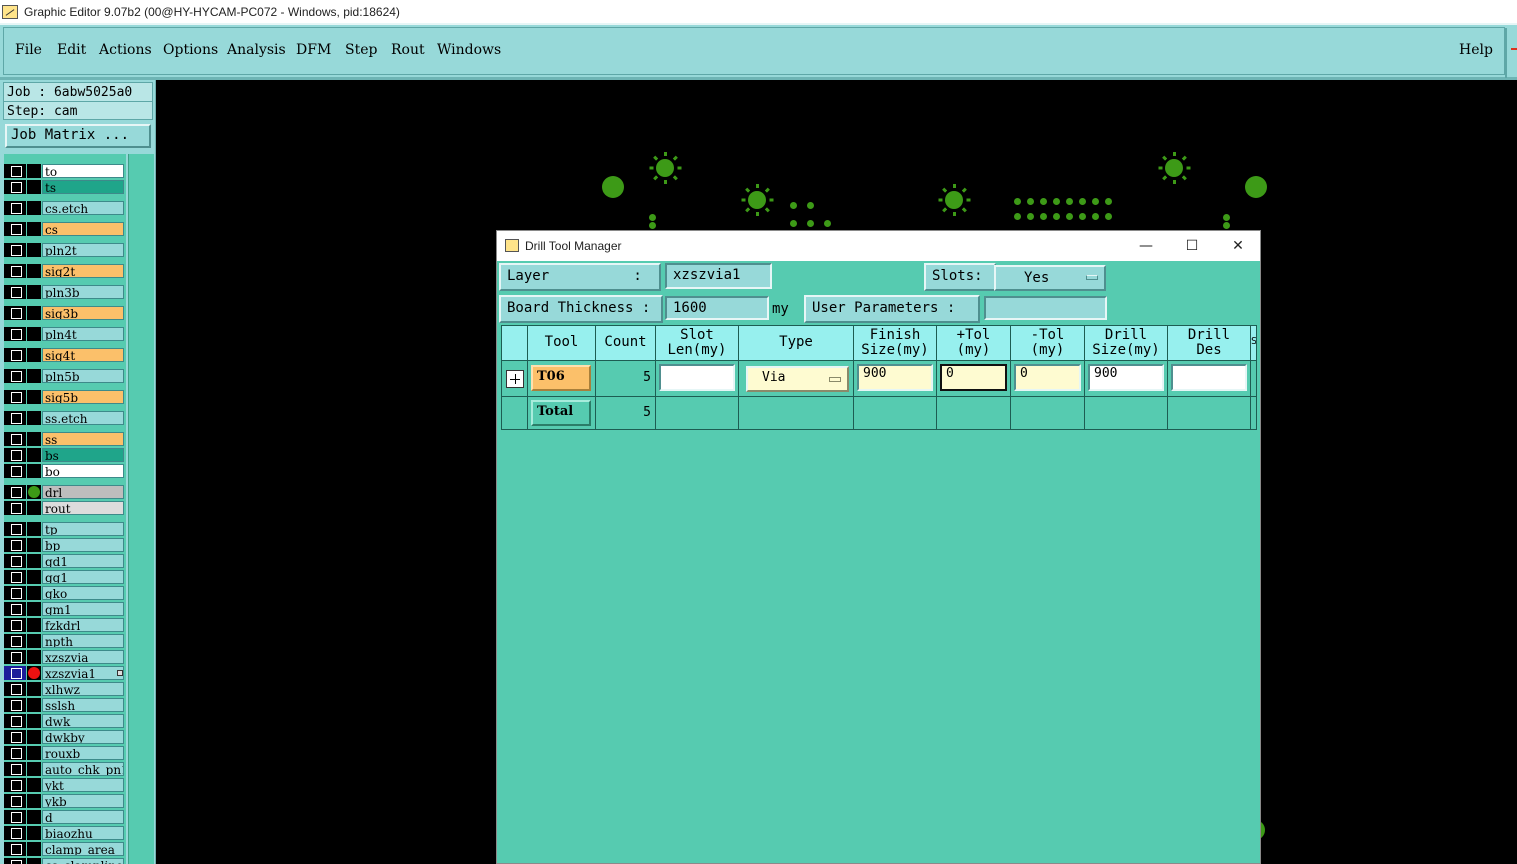  What do you see at coordinates (256, 50) in the screenshot?
I see `menu-analysis: Analysis` at bounding box center [256, 50].